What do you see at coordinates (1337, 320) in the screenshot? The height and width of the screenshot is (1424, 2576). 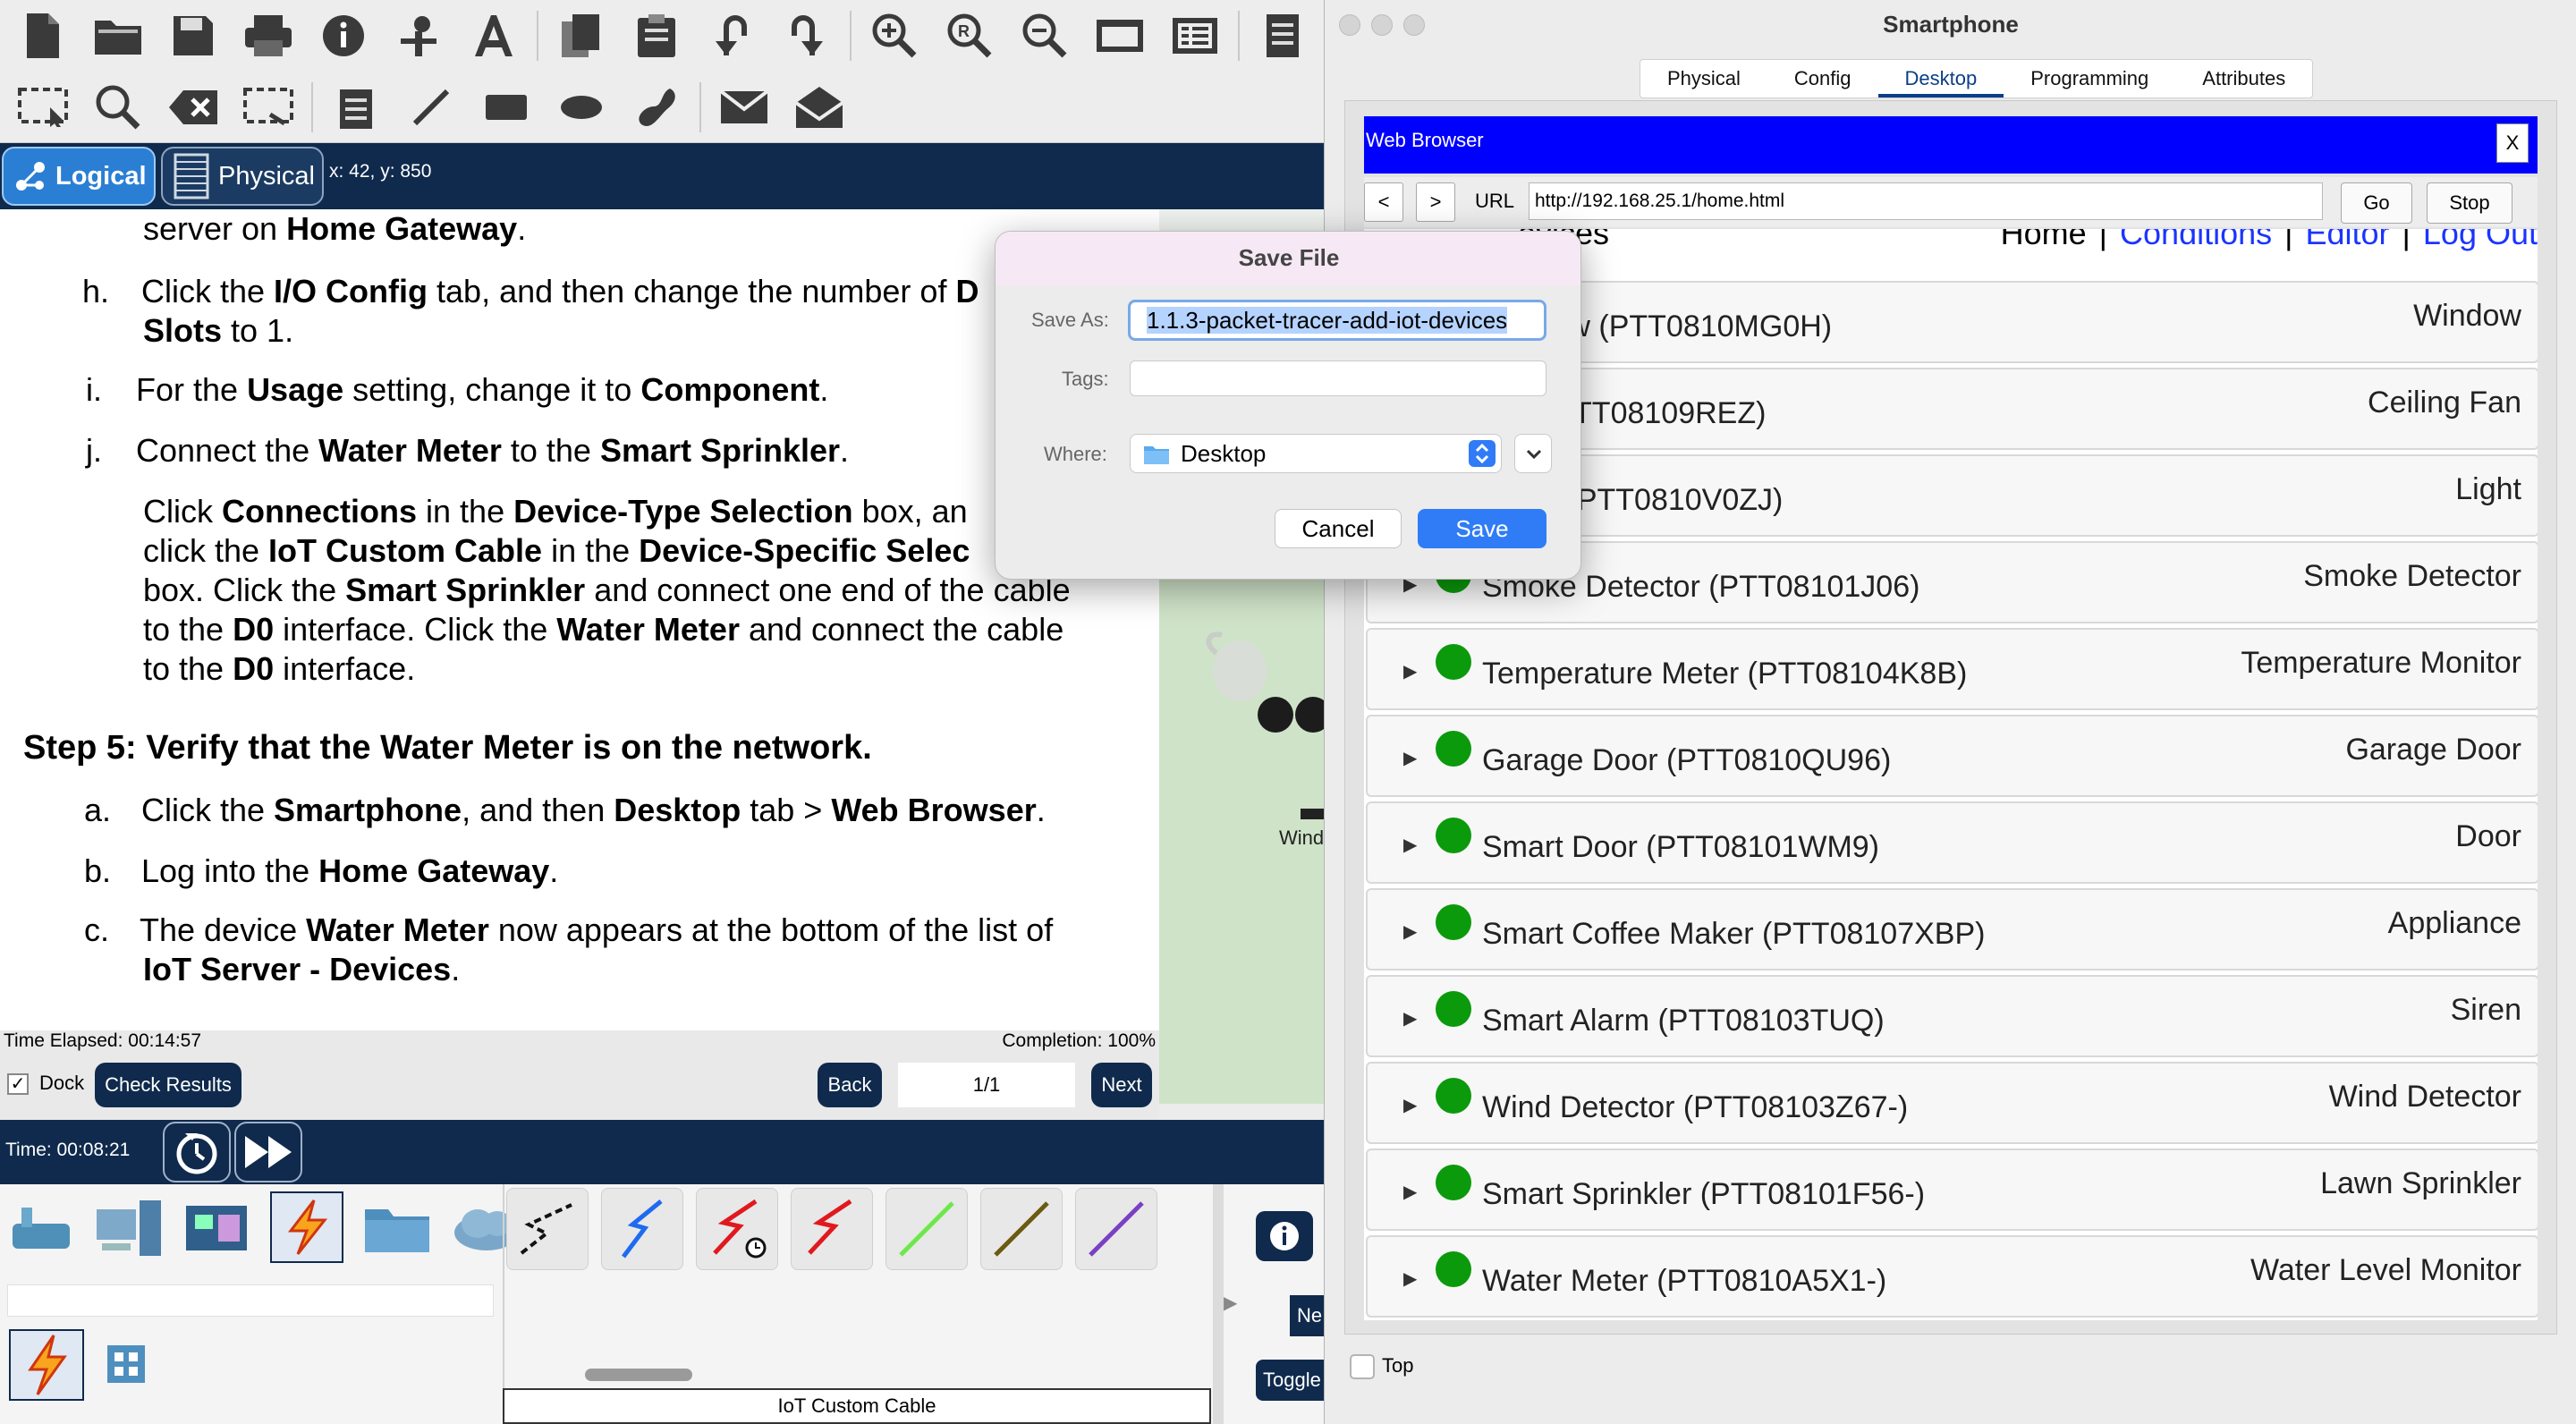 I see `save-as-input: 1.1.3-packet-tracer-add-iot-devices` at bounding box center [1337, 320].